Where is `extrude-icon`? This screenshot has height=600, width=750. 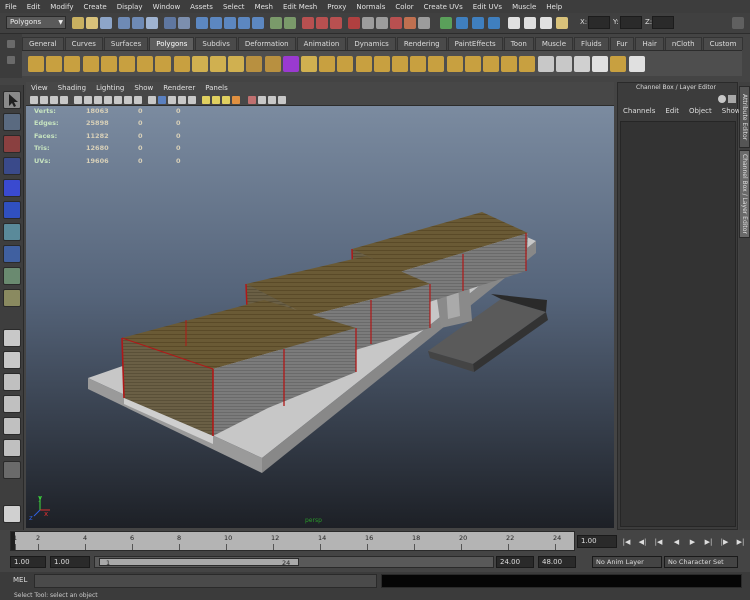
extrude-icon is located at coordinates (327, 64).